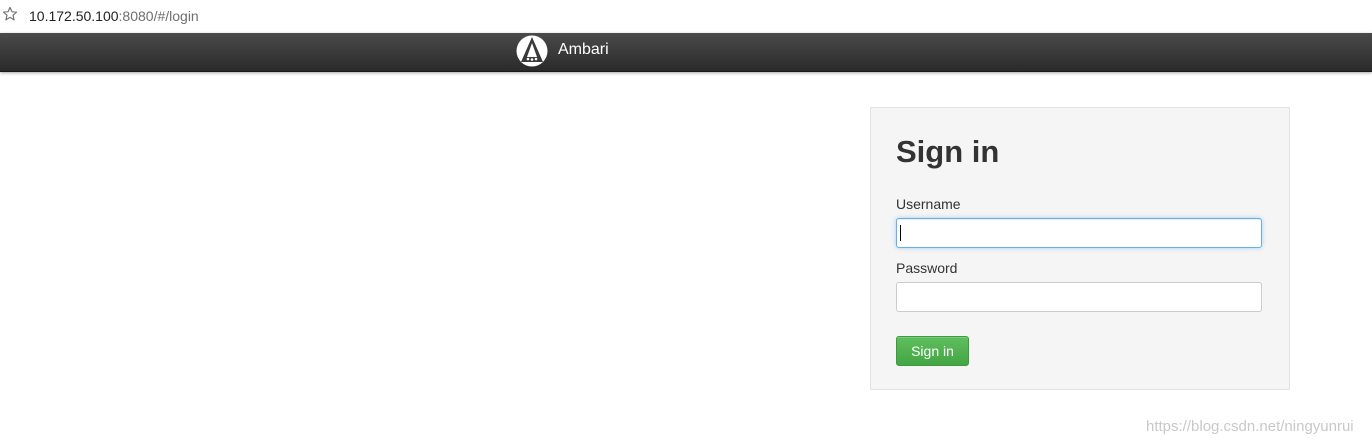 This screenshot has height=445, width=1372. What do you see at coordinates (932, 351) in the screenshot?
I see `sign-in-button: Sign in` at bounding box center [932, 351].